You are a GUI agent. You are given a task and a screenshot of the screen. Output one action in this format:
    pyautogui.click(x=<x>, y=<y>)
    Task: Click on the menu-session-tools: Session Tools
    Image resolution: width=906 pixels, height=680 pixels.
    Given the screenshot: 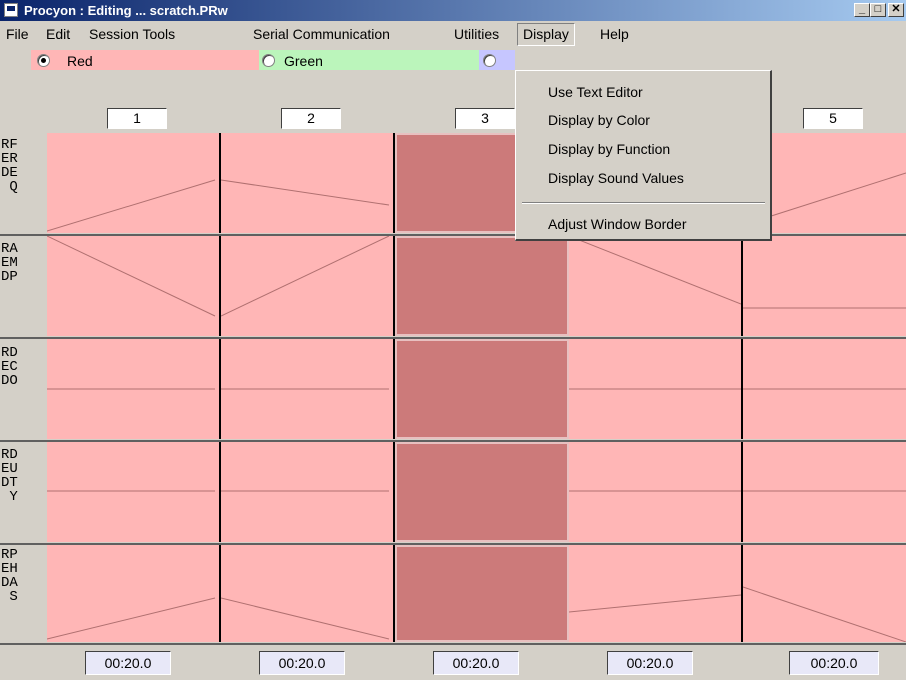 What is the action you would take?
    pyautogui.click(x=132, y=34)
    